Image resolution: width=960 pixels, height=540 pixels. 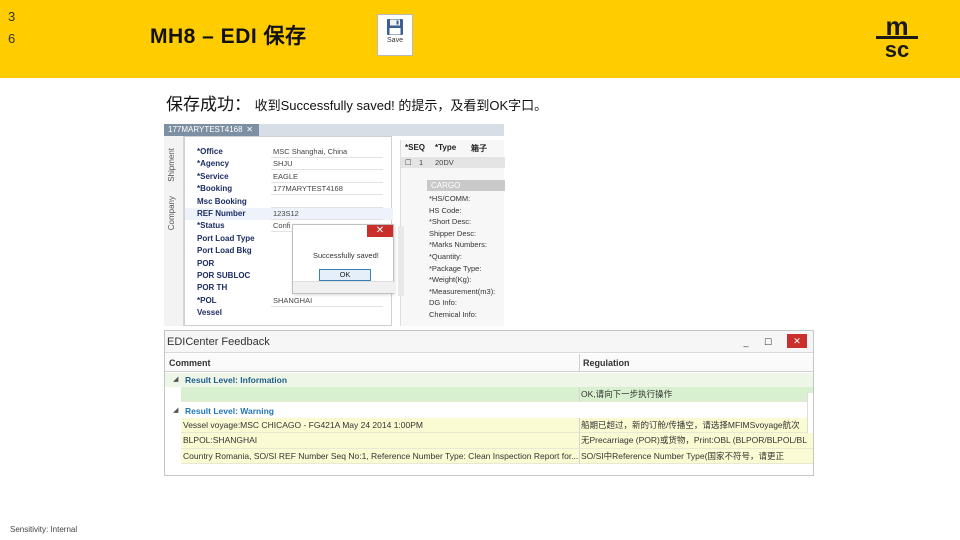 What do you see at coordinates (12, 27) in the screenshot?
I see `page-number: 3 6` at bounding box center [12, 27].